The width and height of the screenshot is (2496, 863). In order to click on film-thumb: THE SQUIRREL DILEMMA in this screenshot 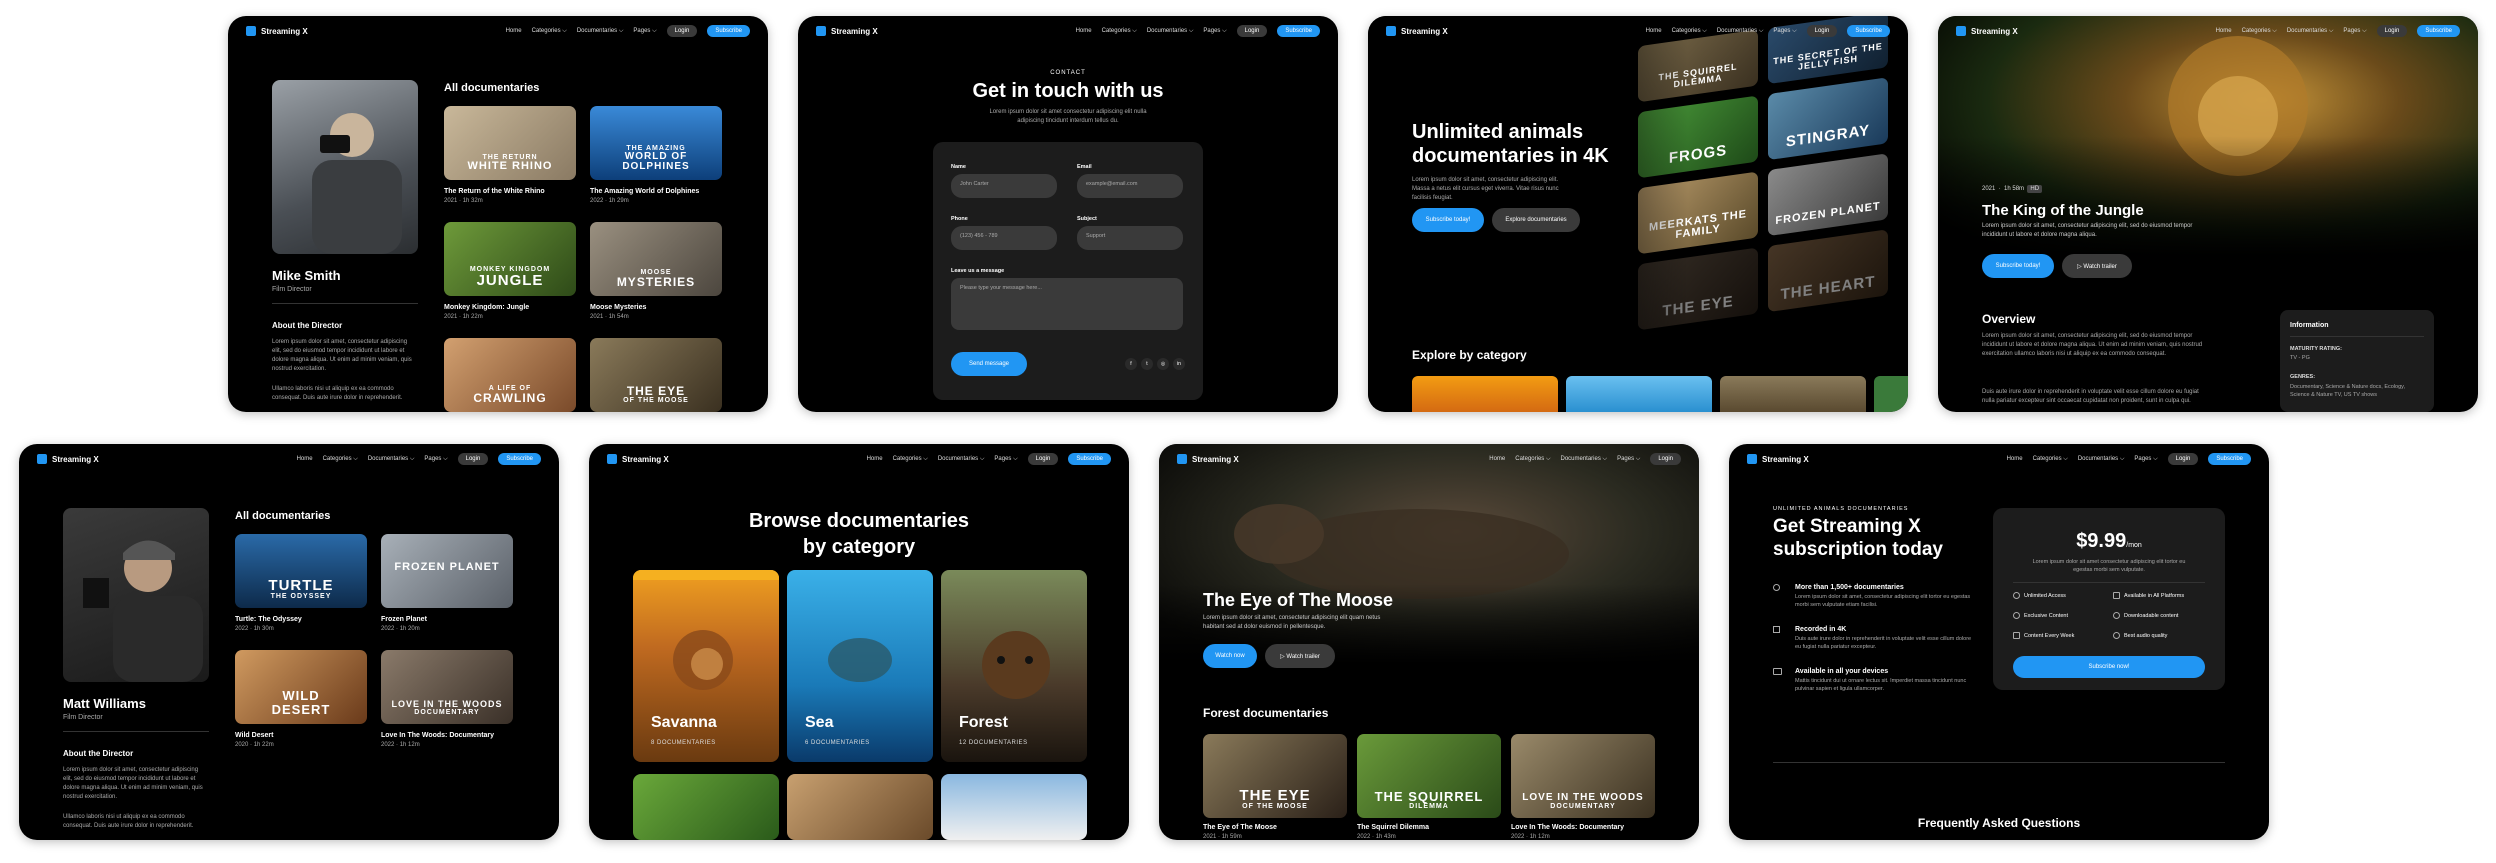, I will do `click(1429, 776)`.